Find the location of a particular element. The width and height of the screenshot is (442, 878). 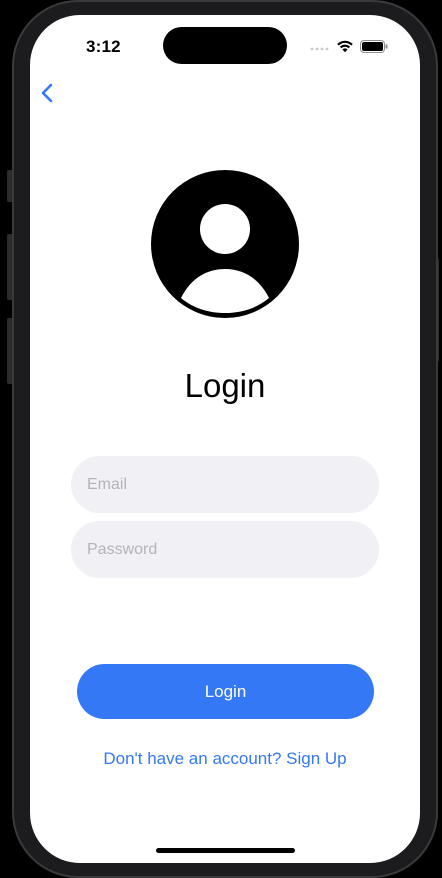

person-circle-icon is located at coordinates (225, 244).